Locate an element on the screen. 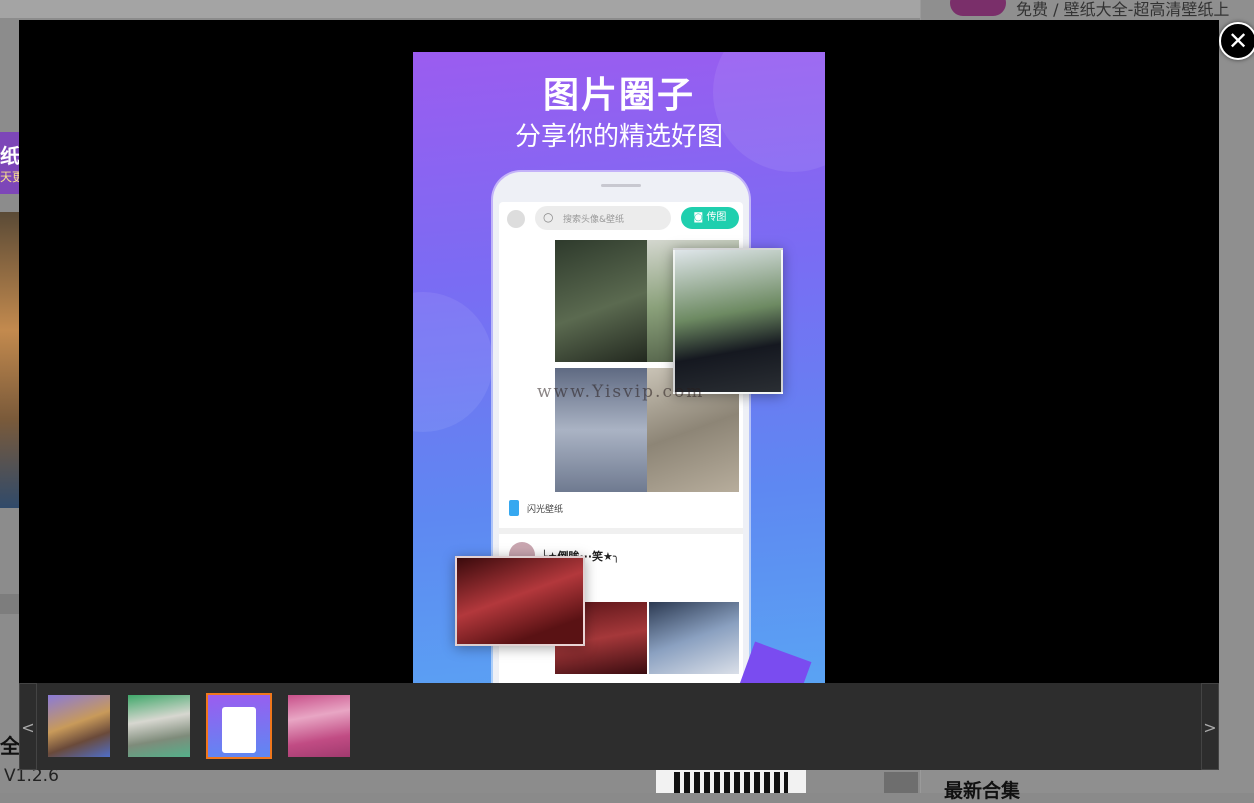 This screenshot has height=803, width=1254. app-name: 闪光壁纸 is located at coordinates (545, 510).